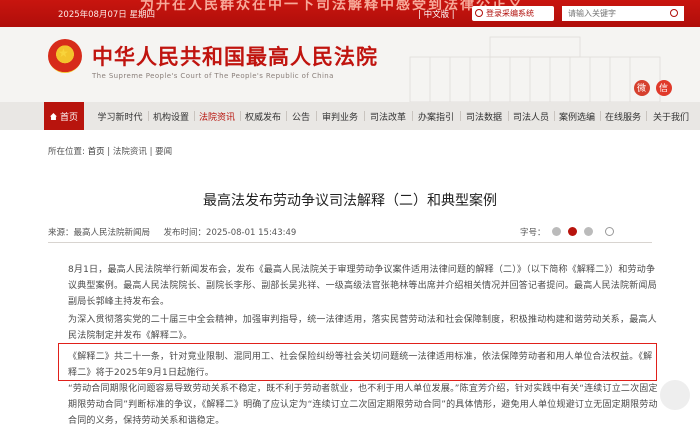 The width and height of the screenshot is (700, 434). Describe the element at coordinates (68, 118) in the screenshot. I see `nav-label: 首页` at that location.